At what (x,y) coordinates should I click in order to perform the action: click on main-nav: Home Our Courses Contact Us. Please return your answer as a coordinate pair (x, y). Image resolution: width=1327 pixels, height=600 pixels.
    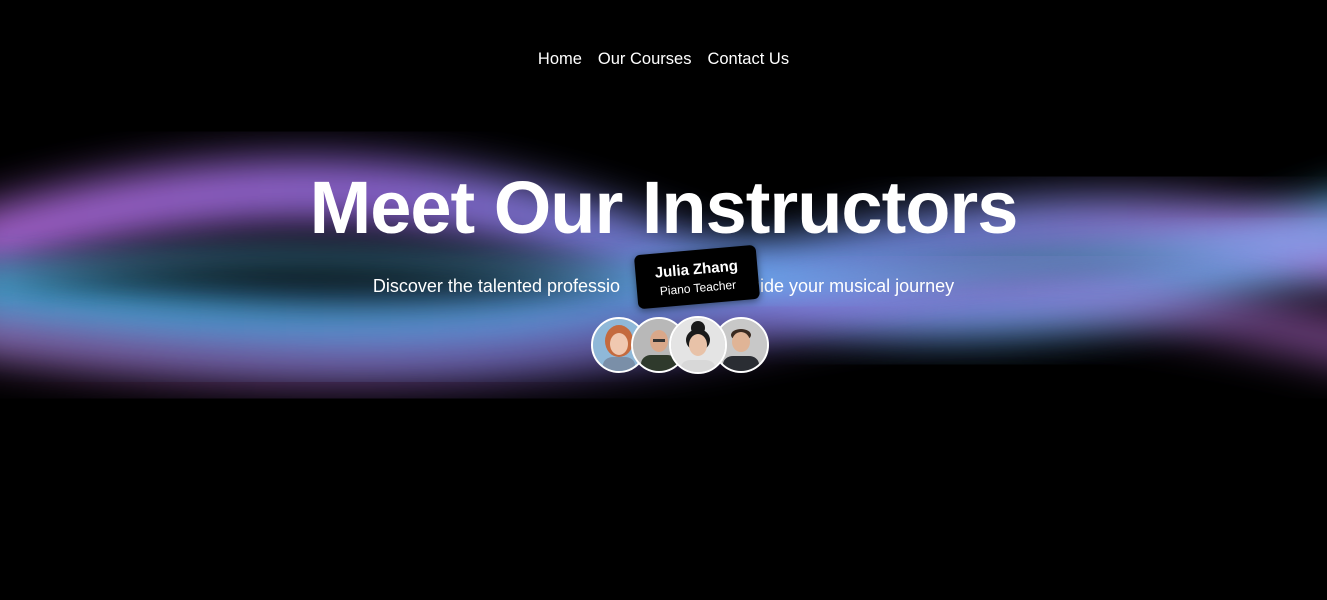
    Looking at the image, I should click on (663, 59).